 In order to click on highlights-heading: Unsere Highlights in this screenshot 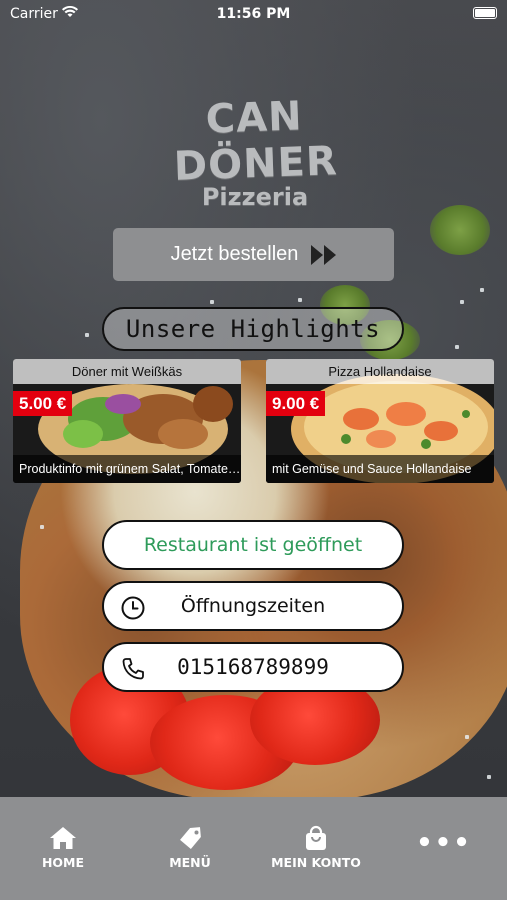, I will do `click(253, 329)`.